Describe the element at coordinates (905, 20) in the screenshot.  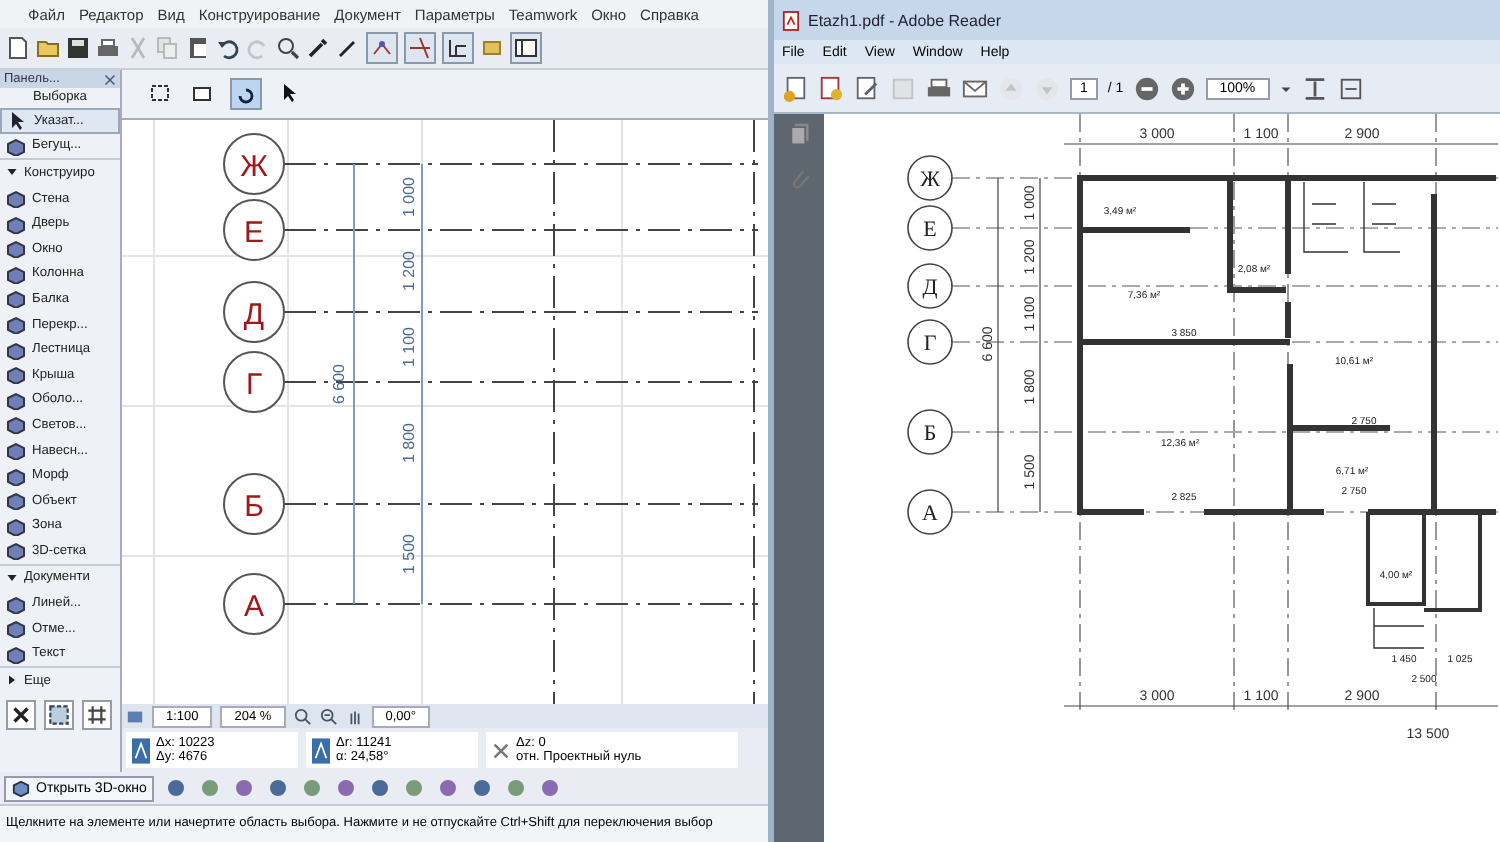
I see `window-title: Etazh1.pdf - Adobe Reader` at that location.